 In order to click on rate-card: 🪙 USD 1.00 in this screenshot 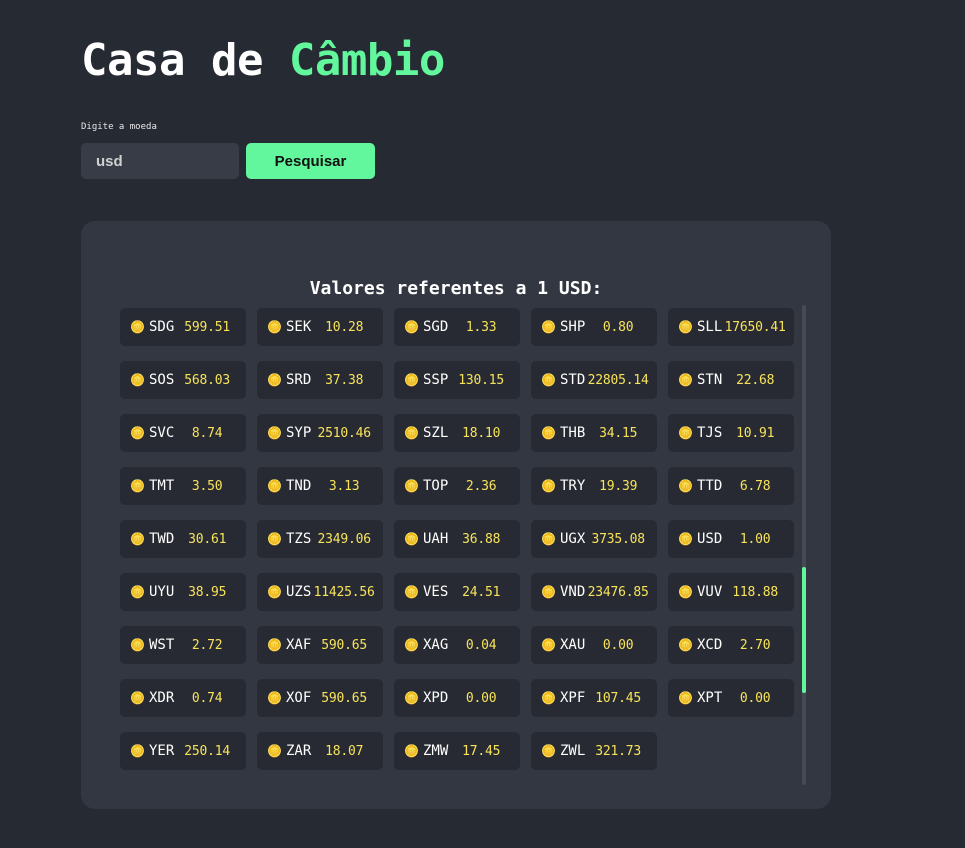, I will do `click(731, 539)`.